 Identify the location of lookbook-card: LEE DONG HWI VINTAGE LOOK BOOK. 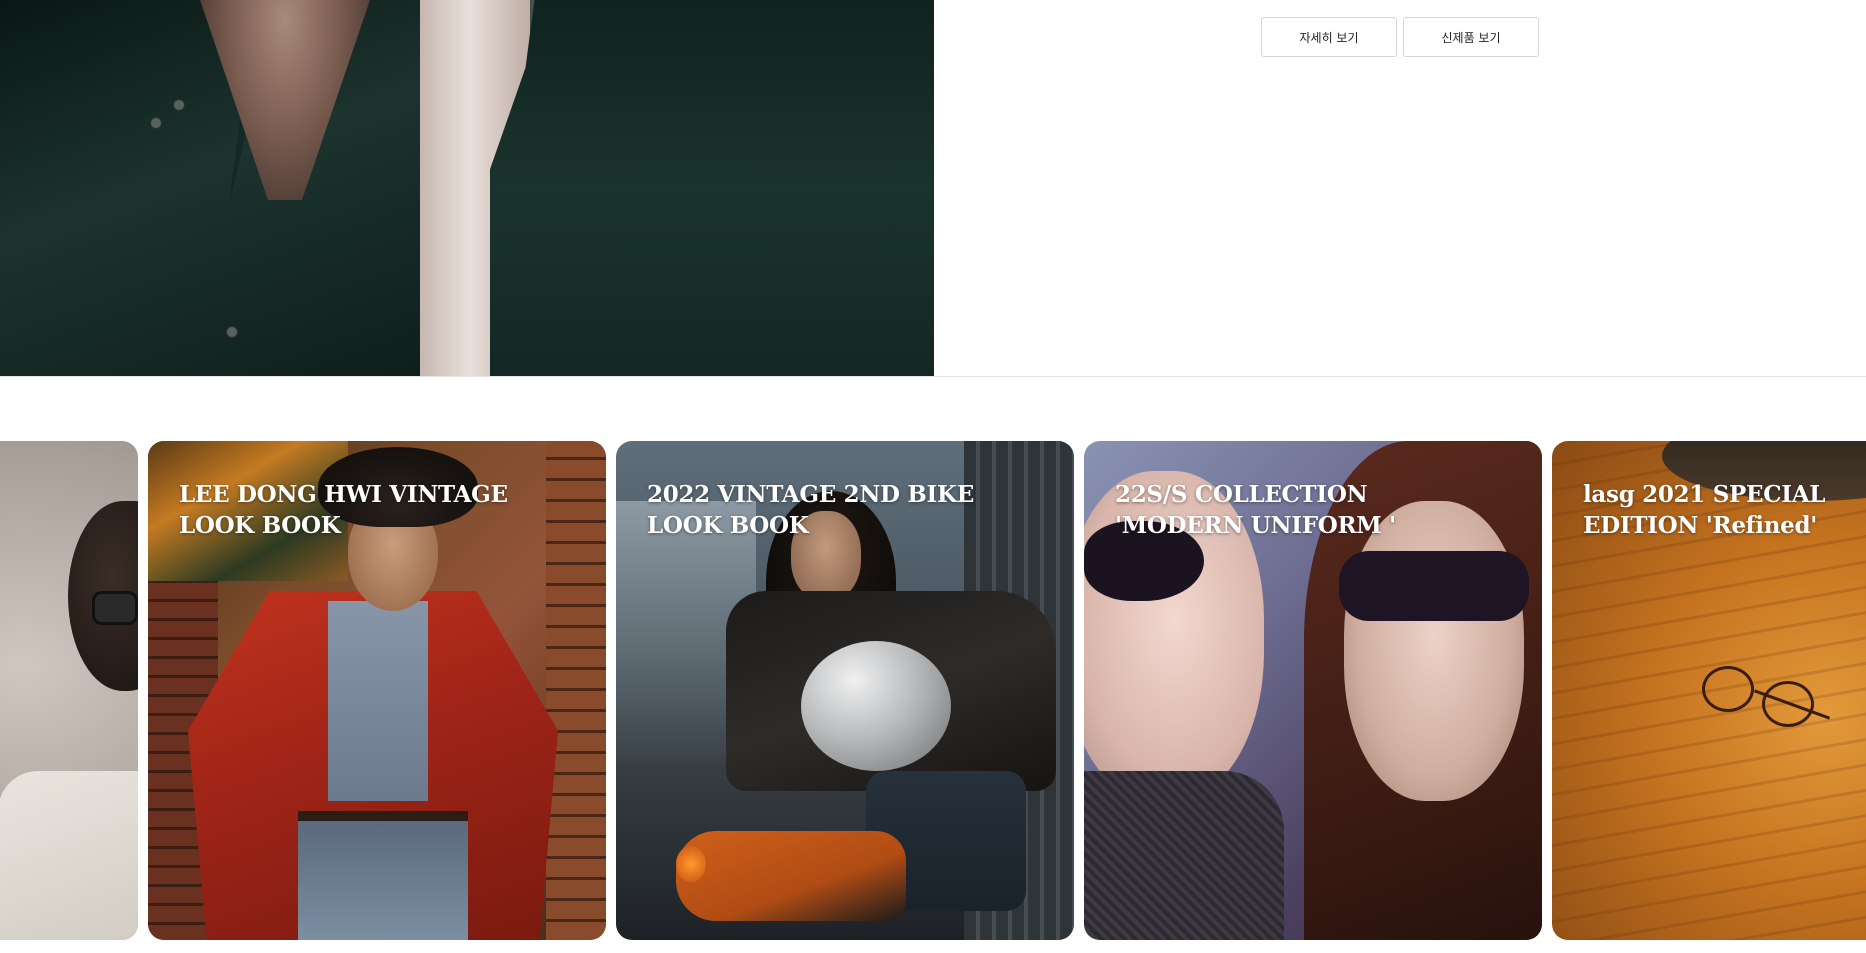
(377, 690).